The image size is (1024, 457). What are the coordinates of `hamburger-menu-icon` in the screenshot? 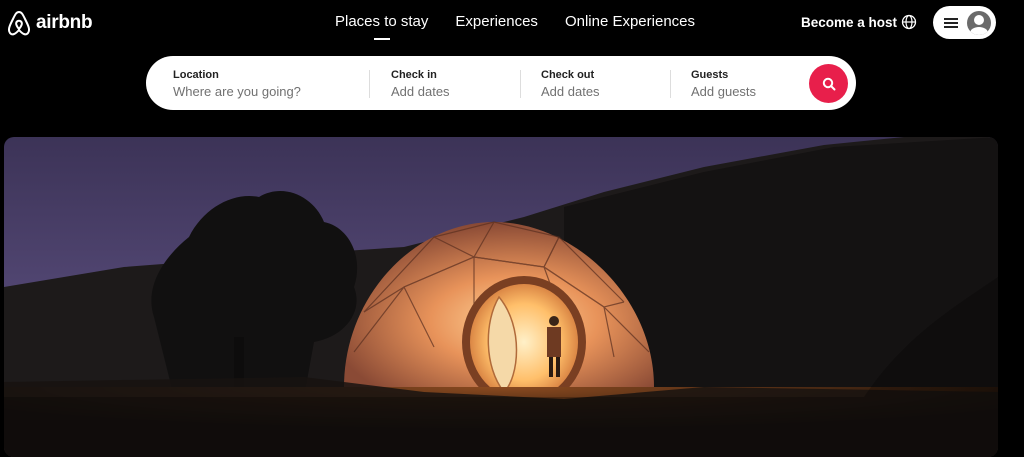 It's located at (951, 22).